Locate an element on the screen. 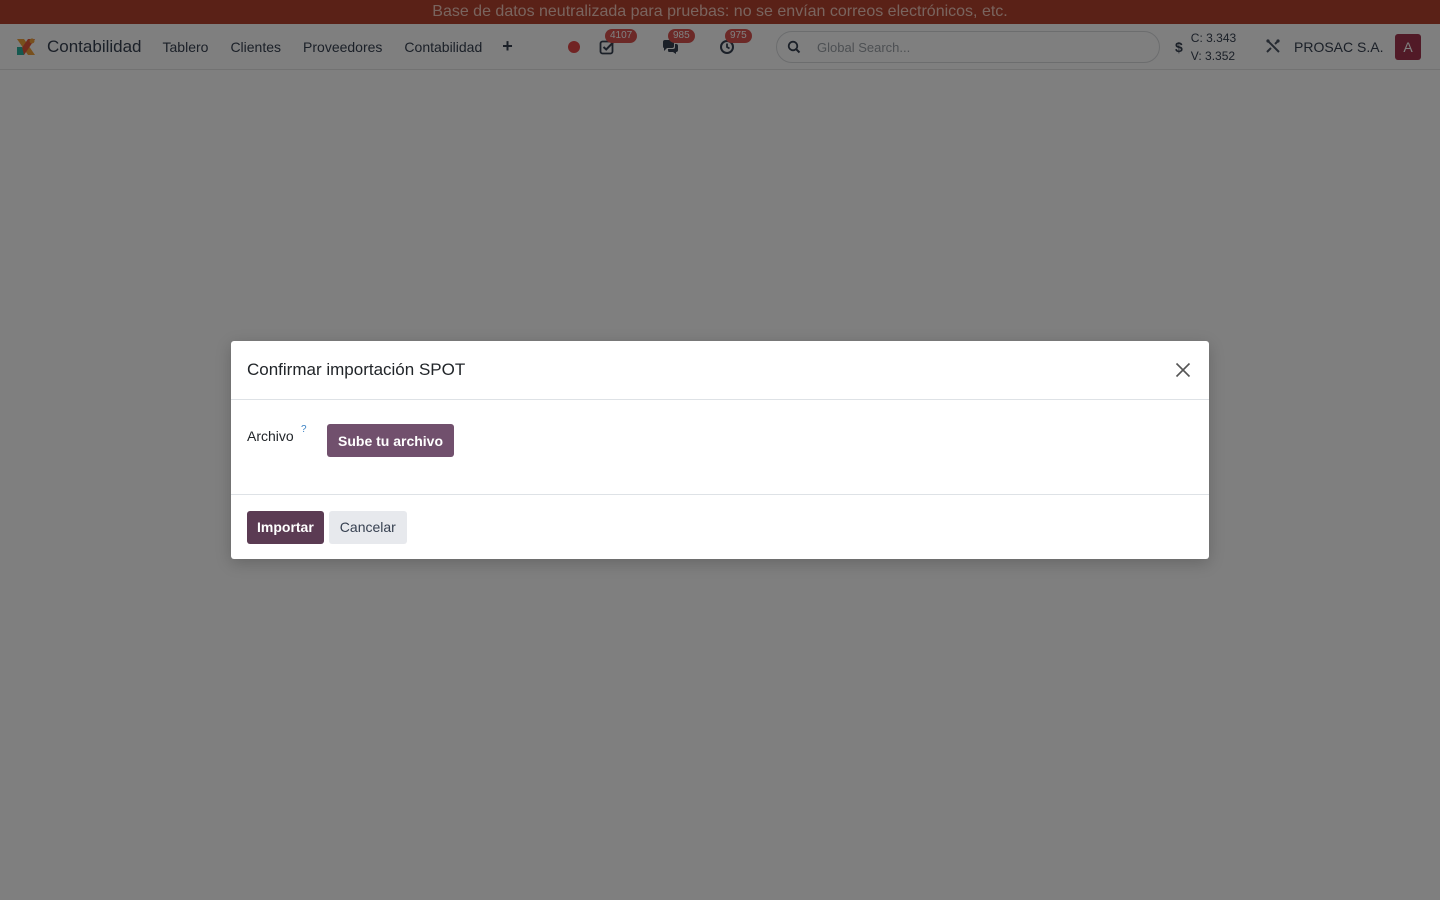  cancel-button: Cancelar is located at coordinates (367, 527).